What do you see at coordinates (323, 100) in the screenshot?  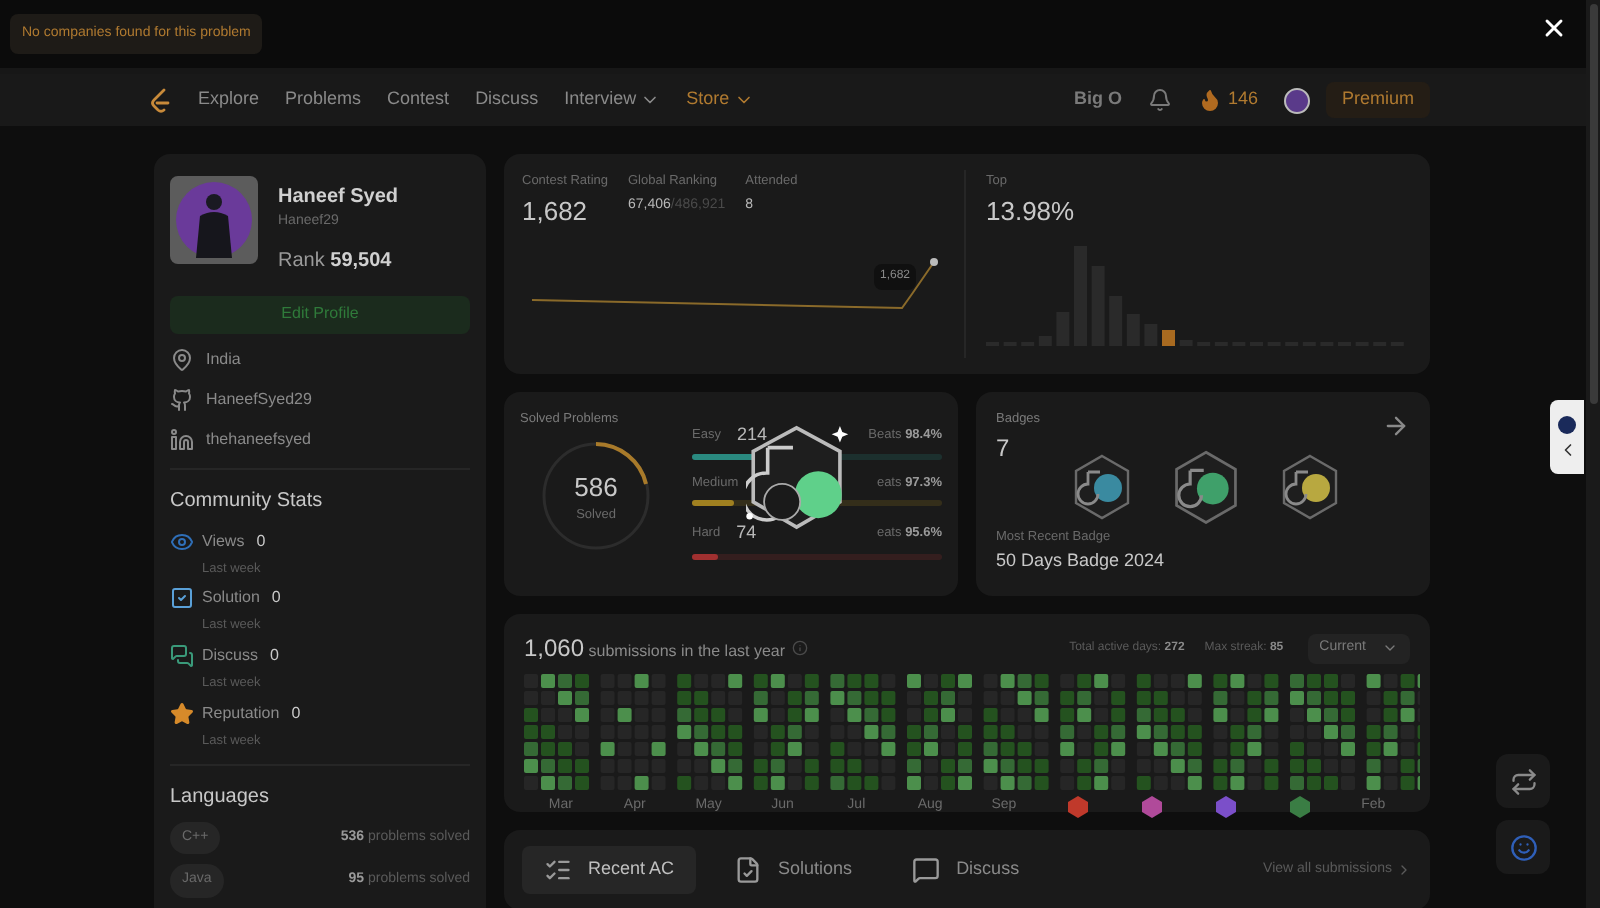 I see `nav-link: Problems` at bounding box center [323, 100].